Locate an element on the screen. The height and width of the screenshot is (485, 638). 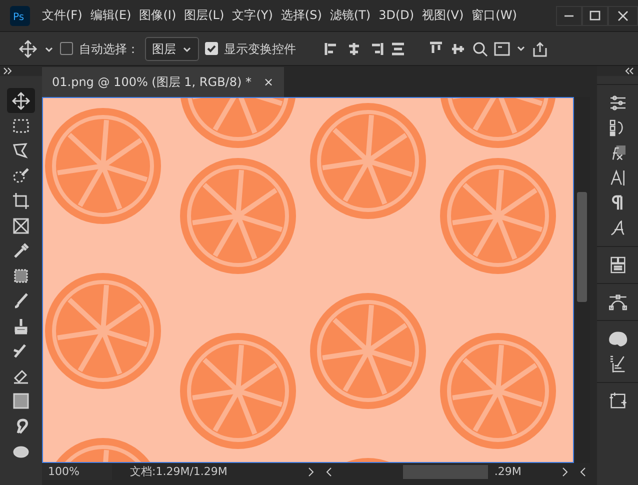
close-icon is located at coordinates (623, 16).